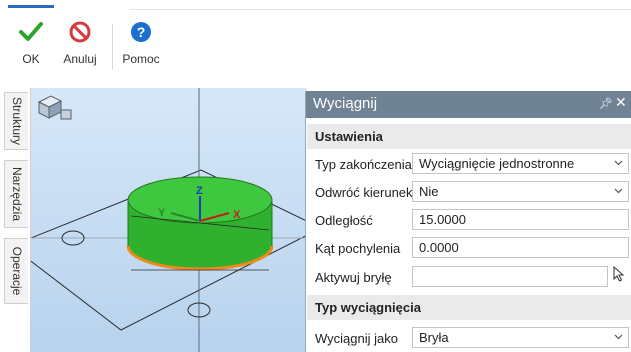  I want to click on taper-value: 0.0000, so click(439, 247).